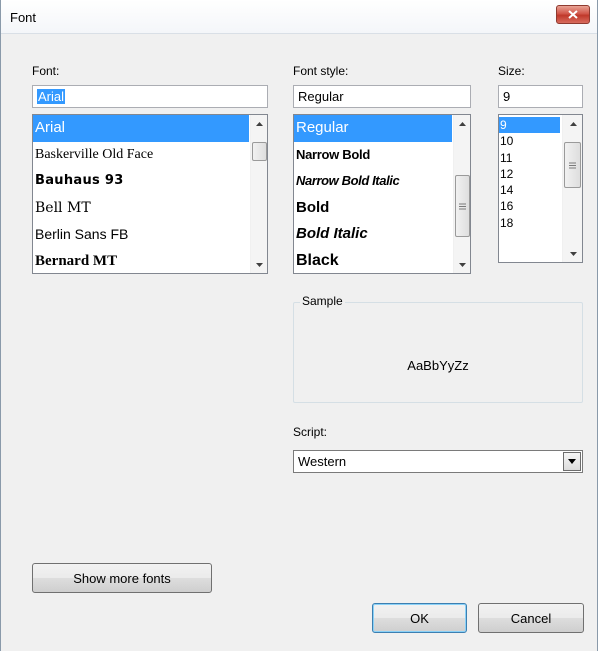  Describe the element at coordinates (373, 234) in the screenshot. I see `font-style-item: Bold Italic` at that location.